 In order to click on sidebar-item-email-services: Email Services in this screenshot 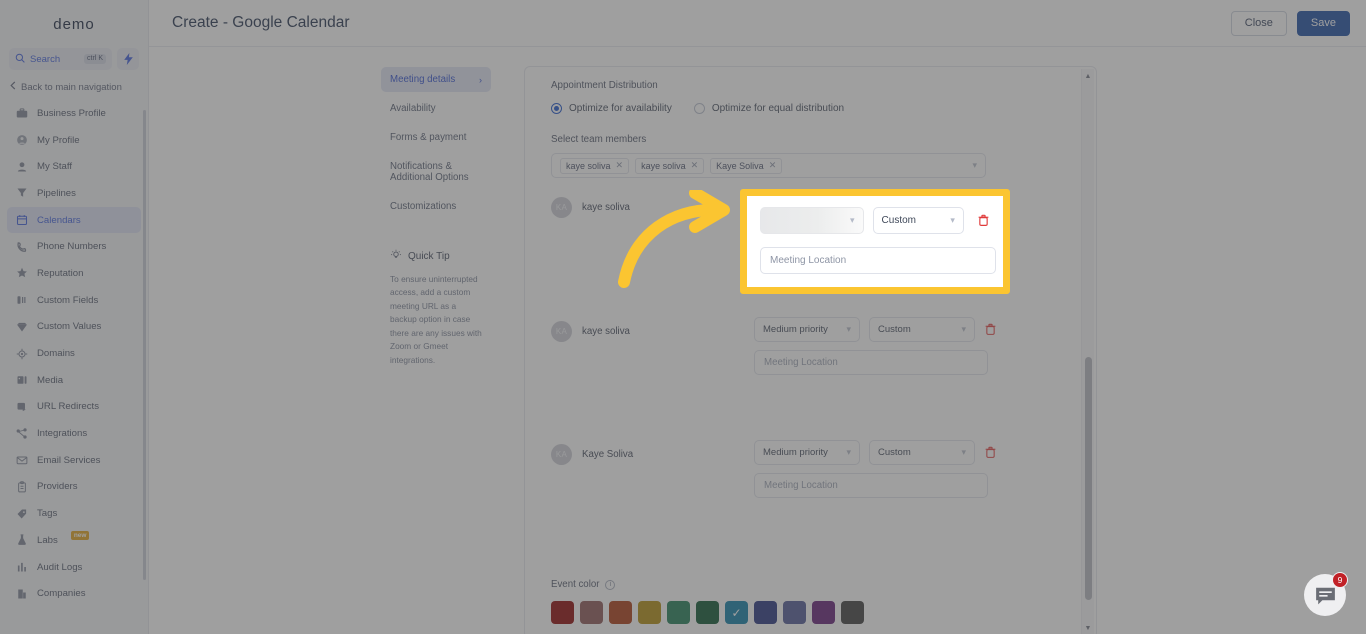, I will do `click(74, 460)`.